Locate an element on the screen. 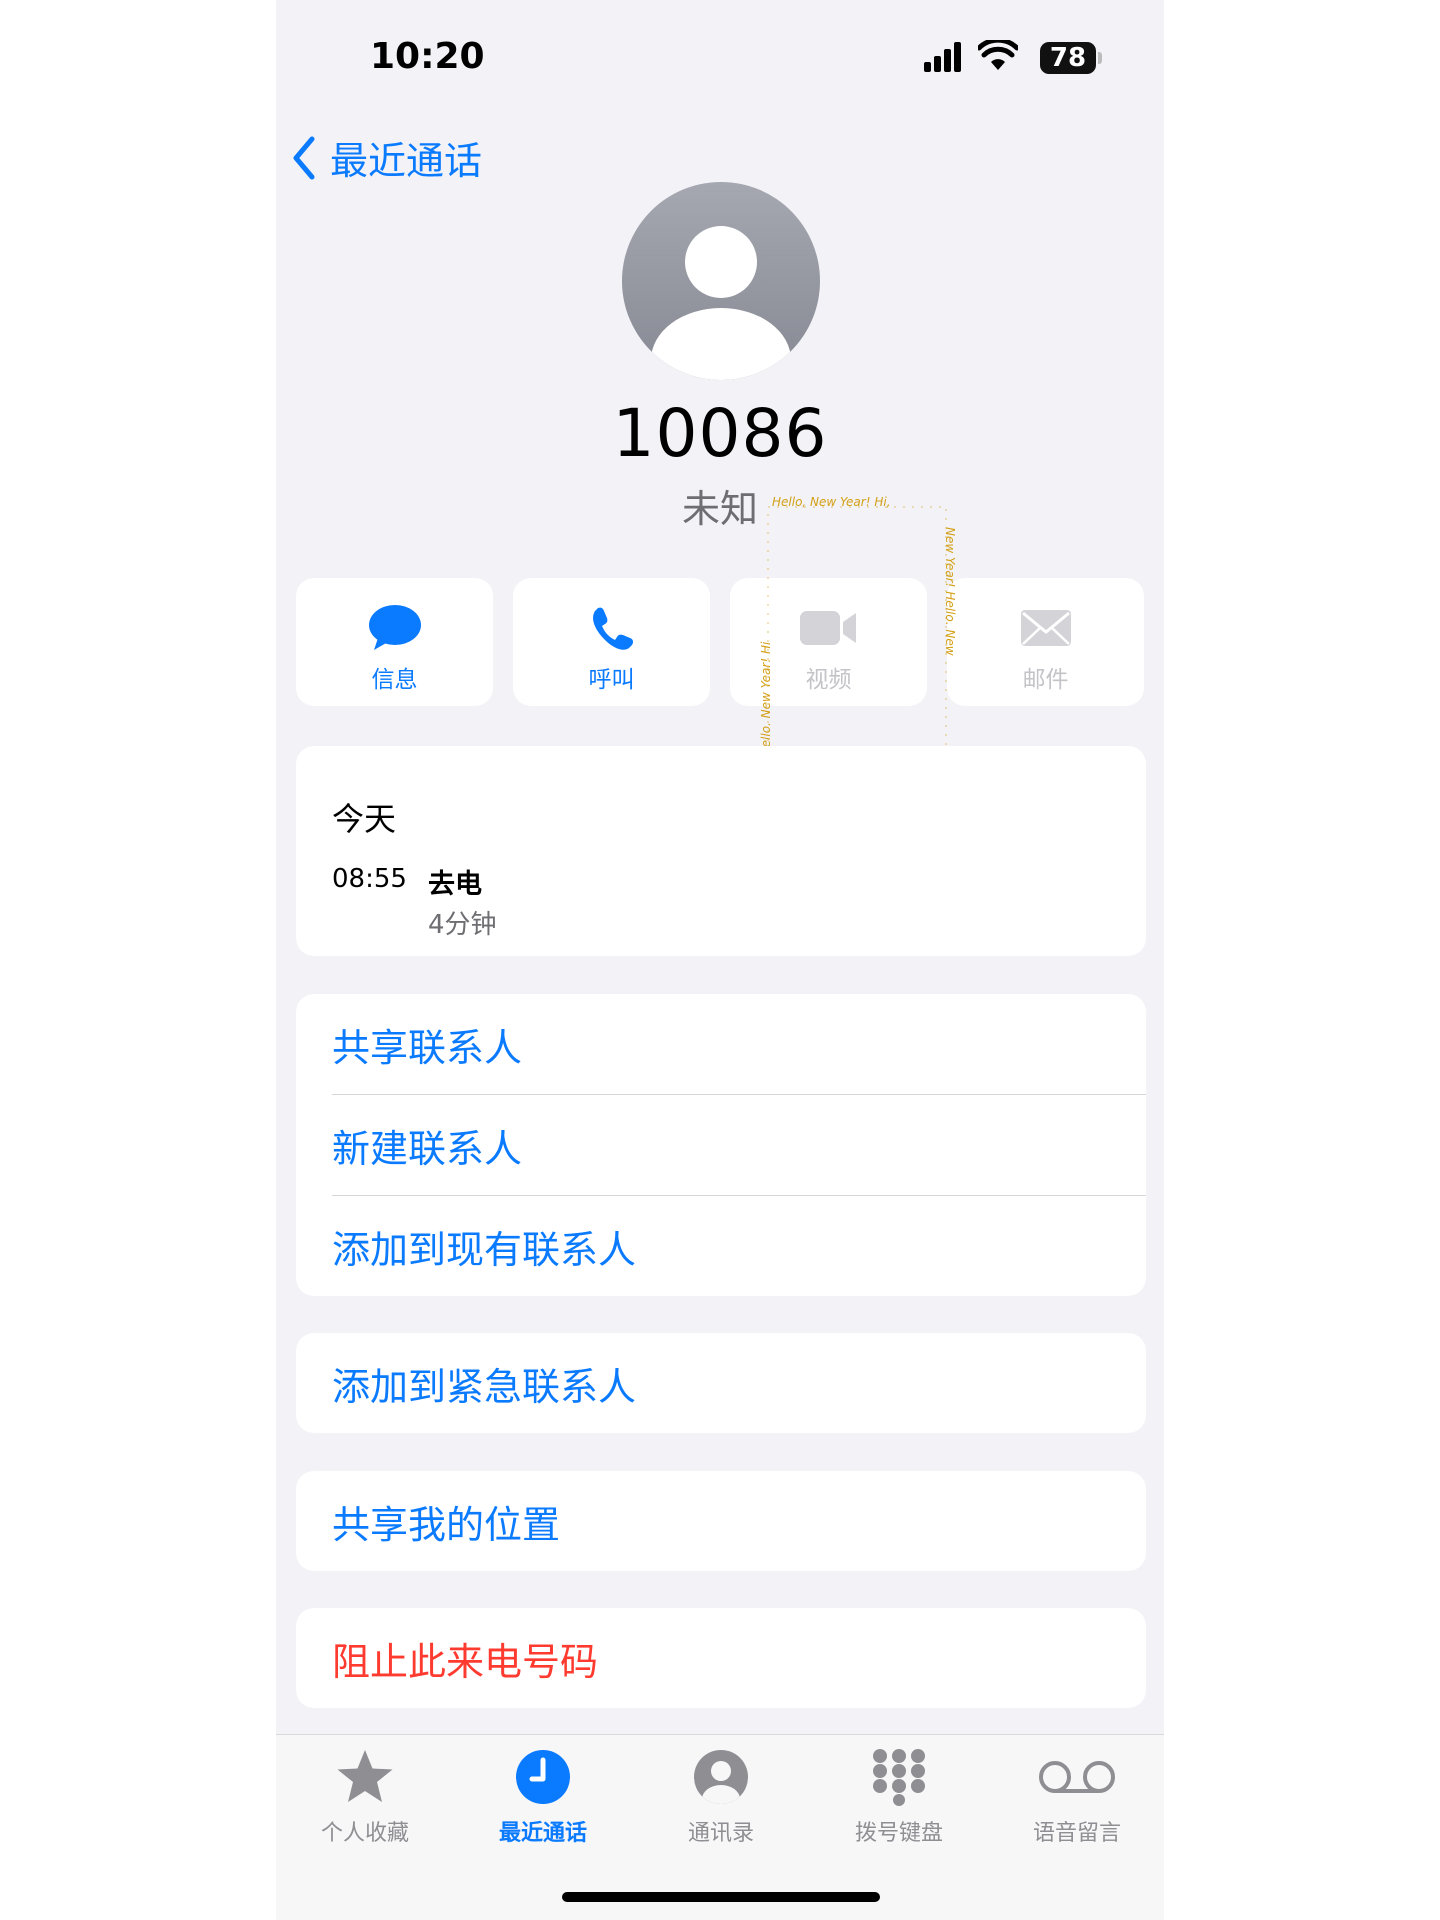  tab-contacts-label: 通讯录 is located at coordinates (720, 1833).